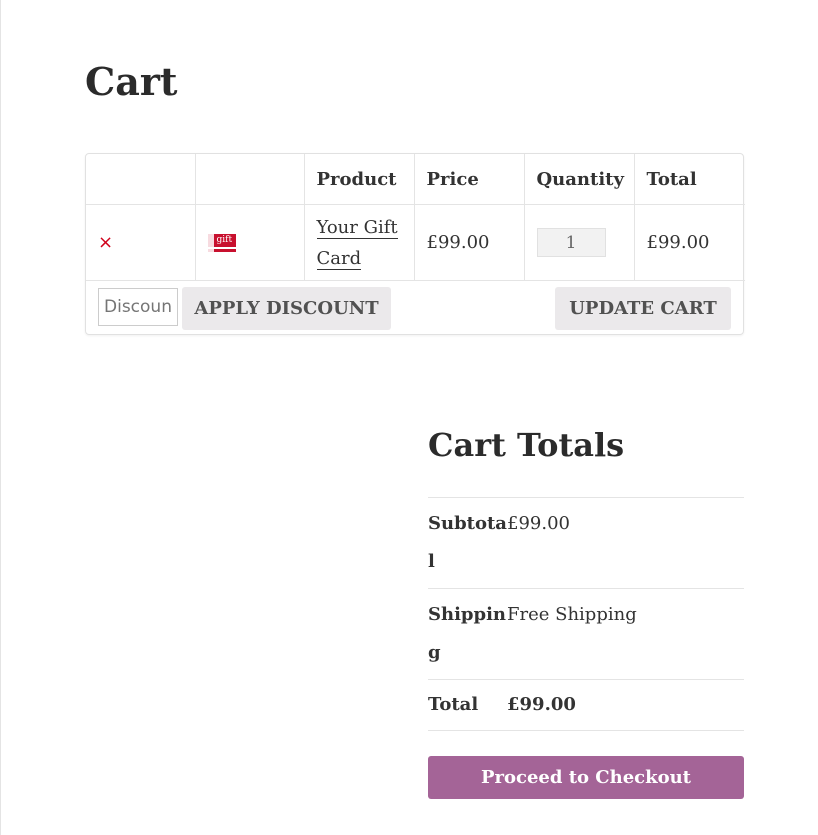 The width and height of the screenshot is (818, 835). I want to click on subtotal-label: Subtotal, so click(467, 542).